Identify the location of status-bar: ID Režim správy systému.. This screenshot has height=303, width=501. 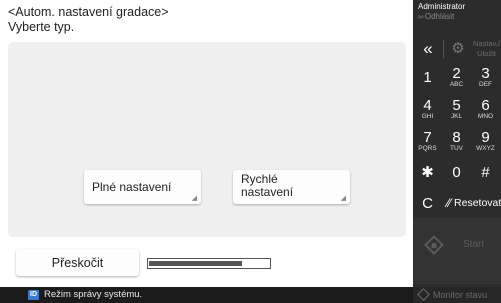
(206, 295).